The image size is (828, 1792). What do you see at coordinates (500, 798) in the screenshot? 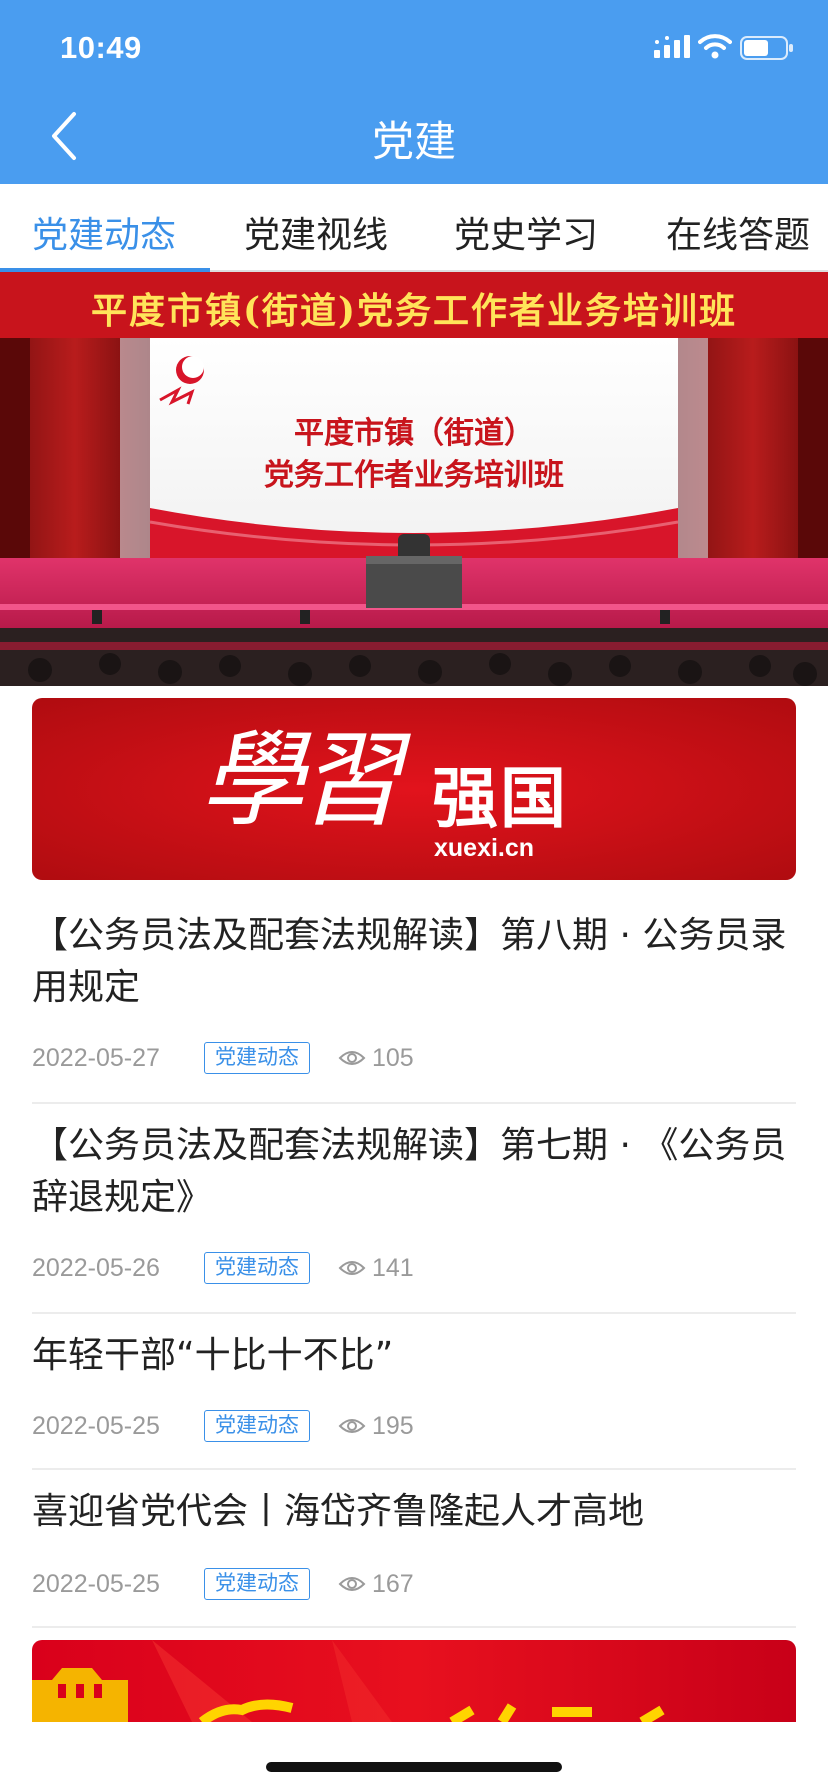
I see `xuexi-brand: 强国` at bounding box center [500, 798].